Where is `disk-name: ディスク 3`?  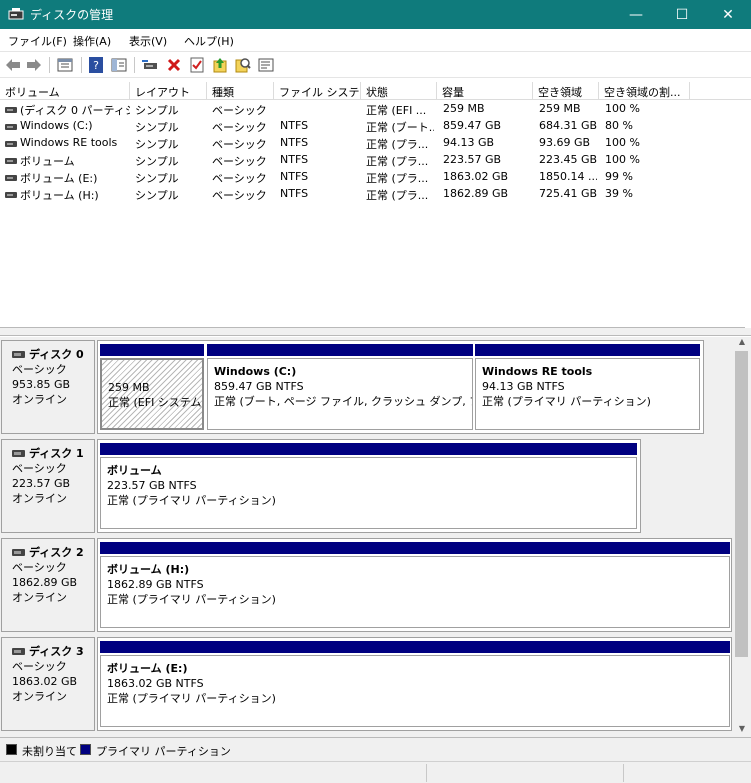 disk-name: ディスク 3 is located at coordinates (53, 651).